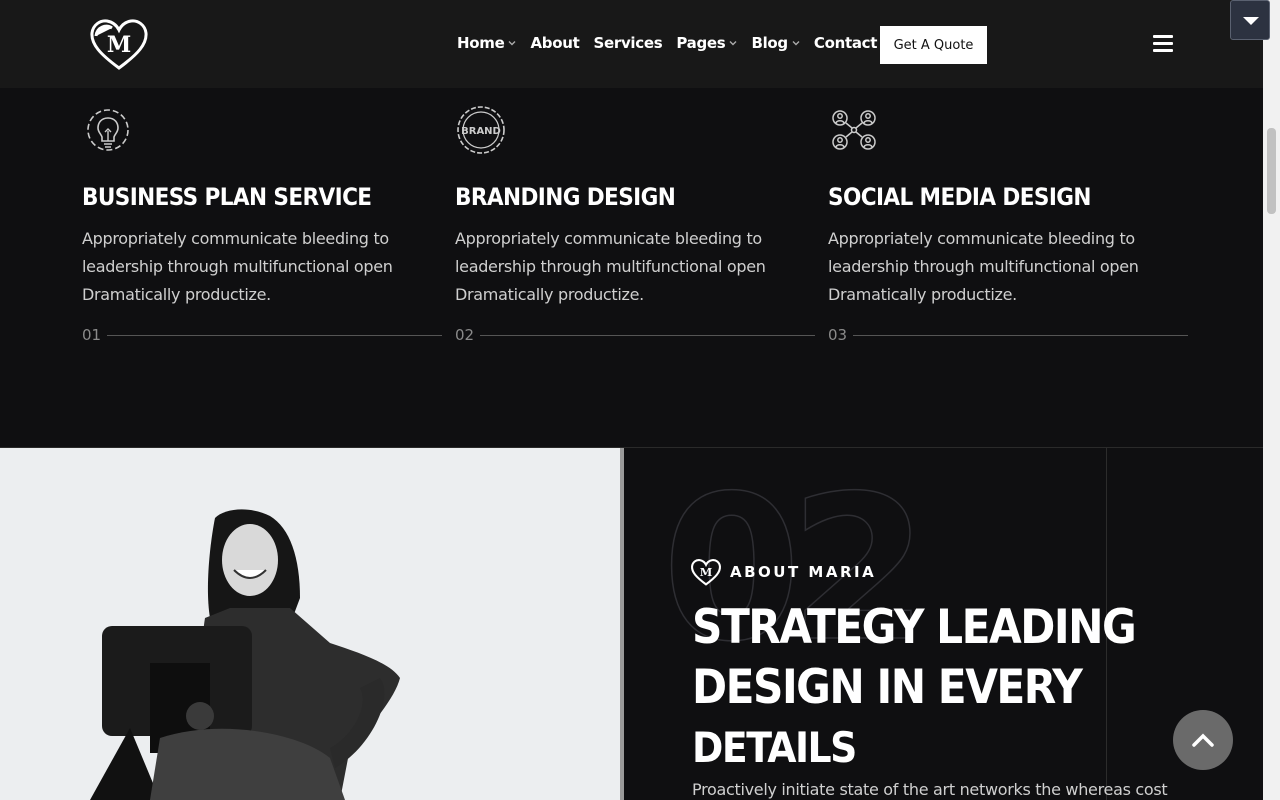  Describe the element at coordinates (1008, 132) in the screenshot. I see `network-users-icon` at that location.